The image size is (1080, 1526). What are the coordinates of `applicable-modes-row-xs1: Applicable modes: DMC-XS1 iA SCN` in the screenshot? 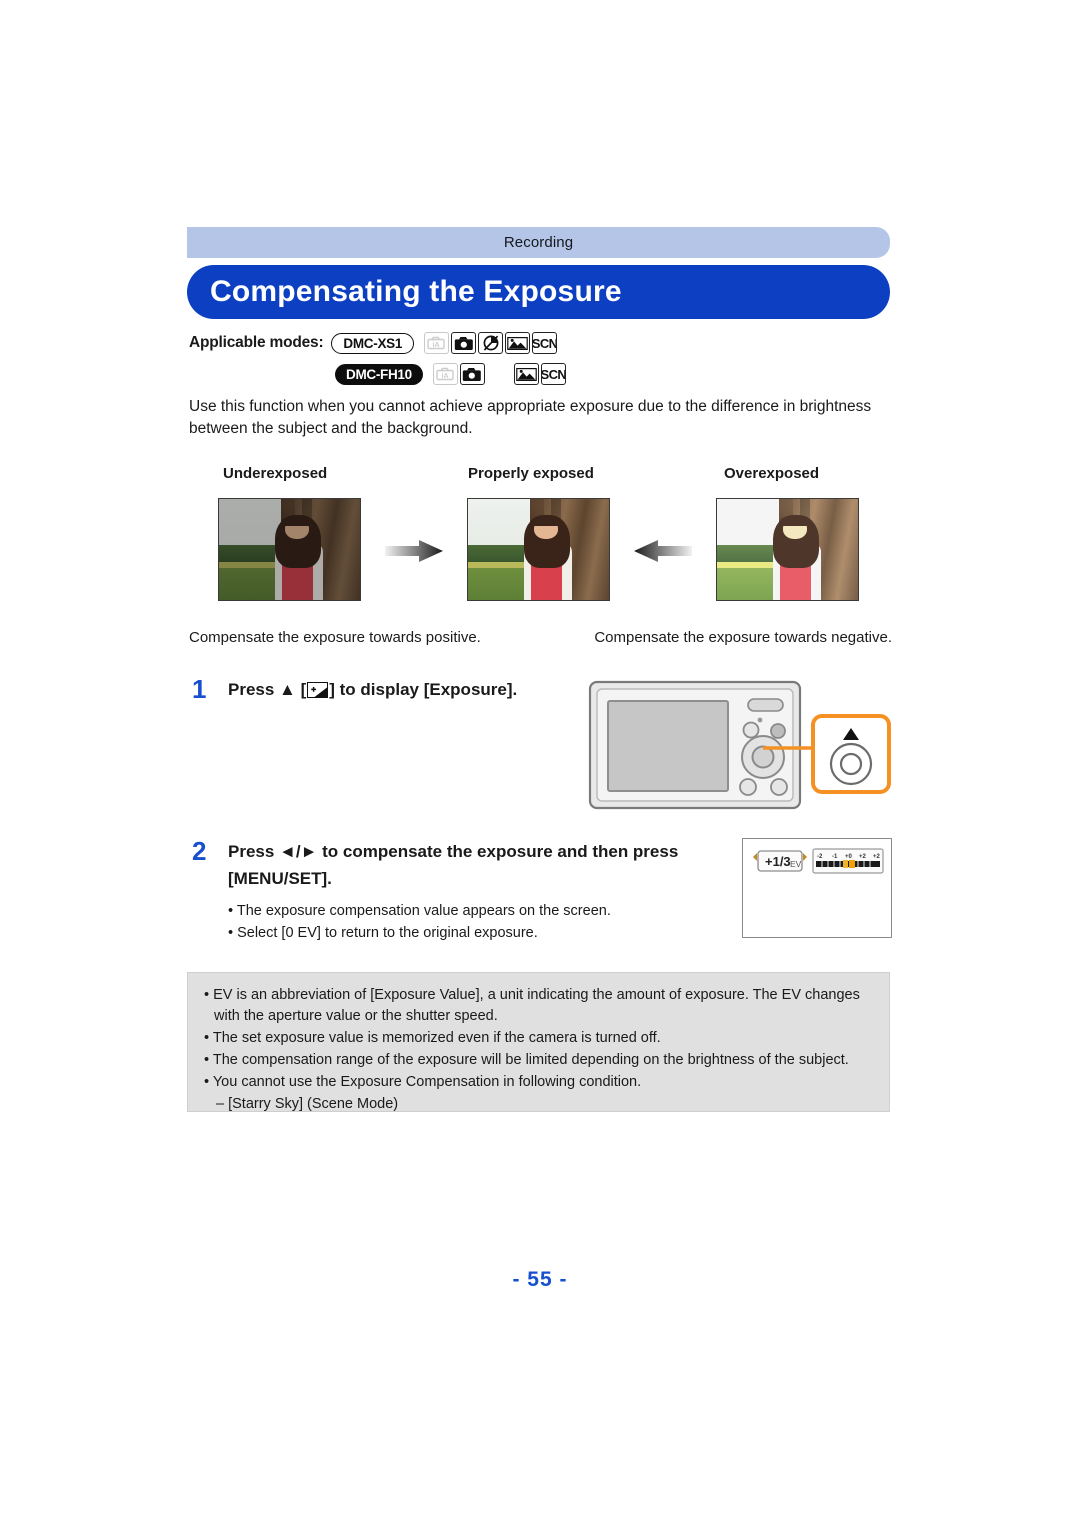 It's located at (549, 343).